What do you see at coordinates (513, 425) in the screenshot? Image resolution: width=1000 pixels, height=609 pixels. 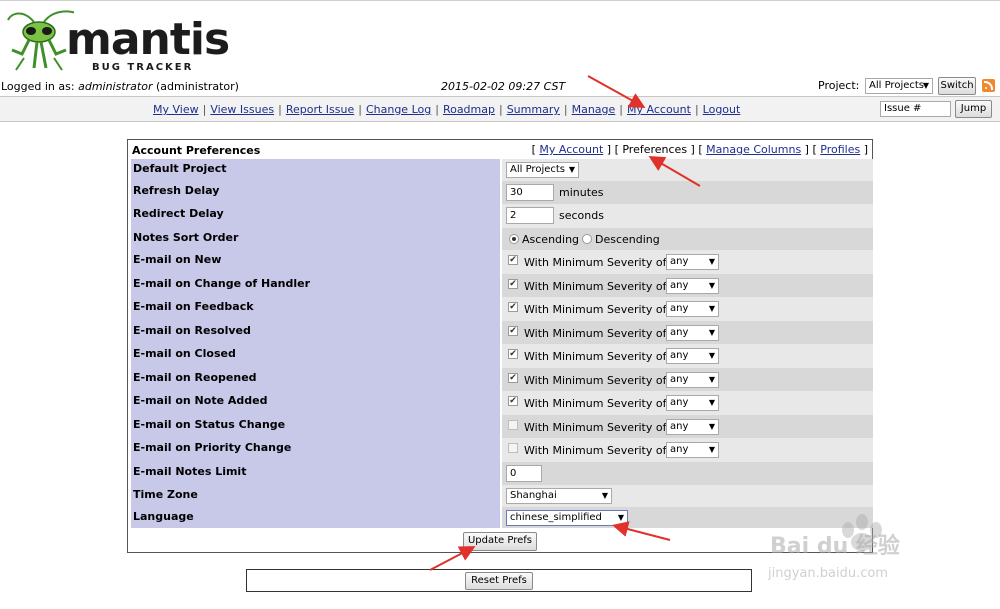 I see `email-status-change-checkbox` at bounding box center [513, 425].